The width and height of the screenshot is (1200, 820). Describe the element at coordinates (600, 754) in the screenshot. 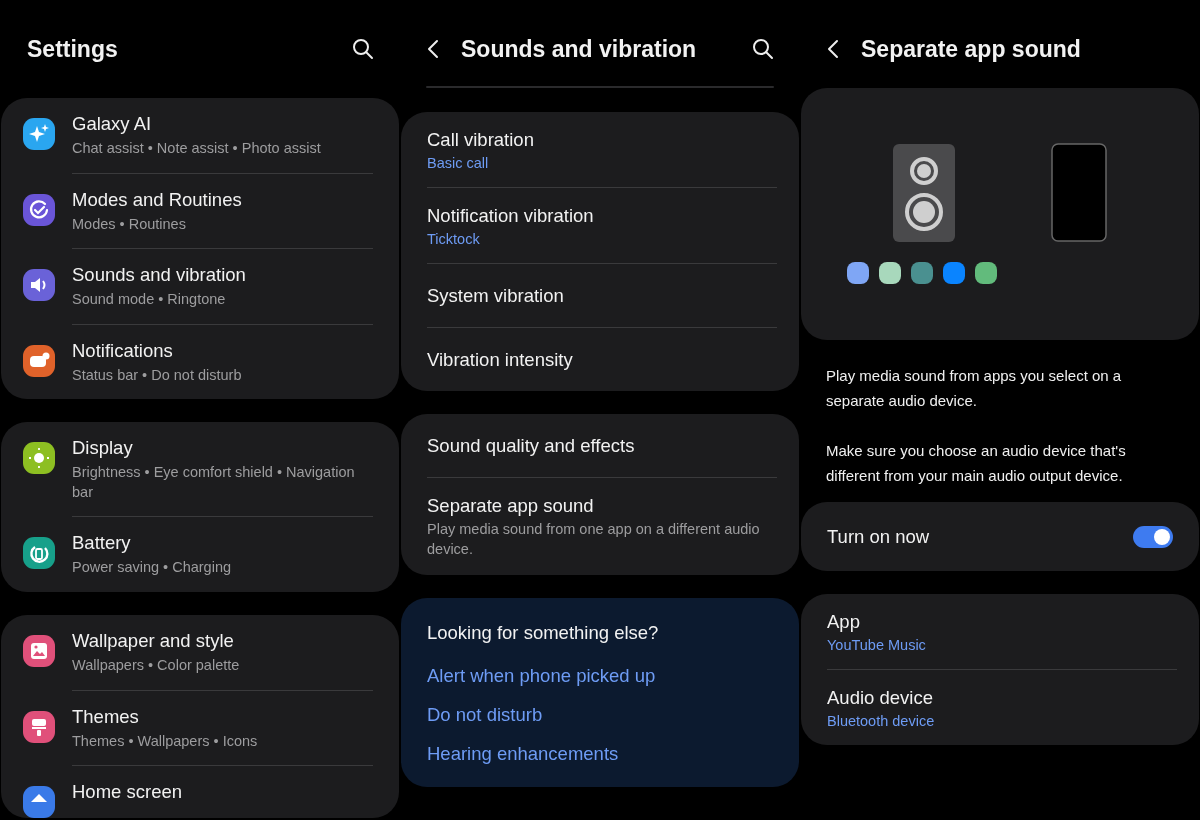

I see `suggestion-link: Hearing enhancements` at that location.